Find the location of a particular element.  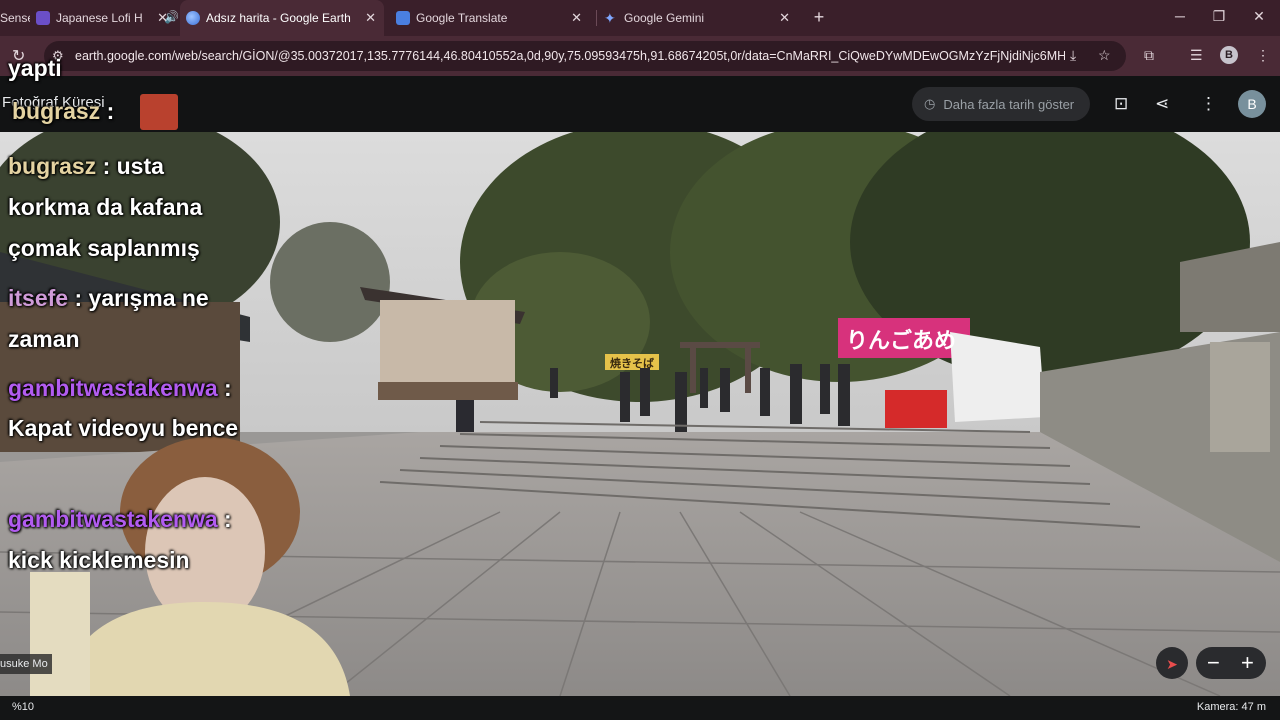

tab-title: Japanese Lofi Hi is located at coordinates (99, 18).